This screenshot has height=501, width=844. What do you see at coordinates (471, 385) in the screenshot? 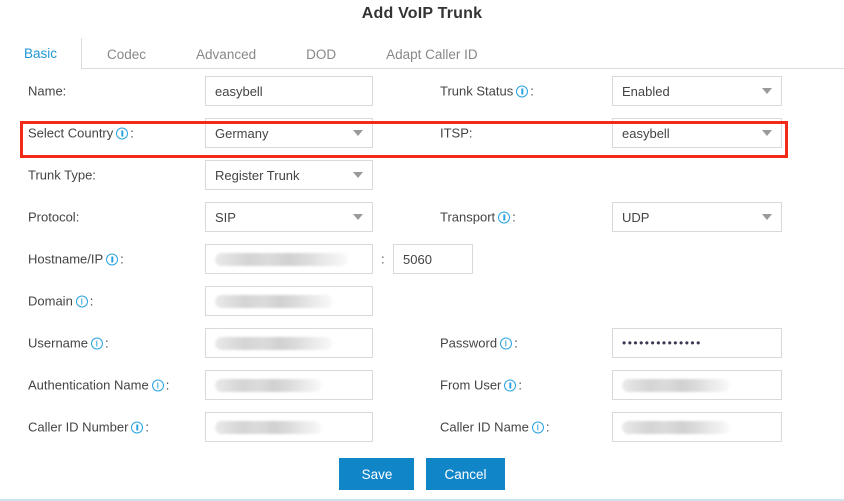
I see `from-user-label-text: From User` at bounding box center [471, 385].